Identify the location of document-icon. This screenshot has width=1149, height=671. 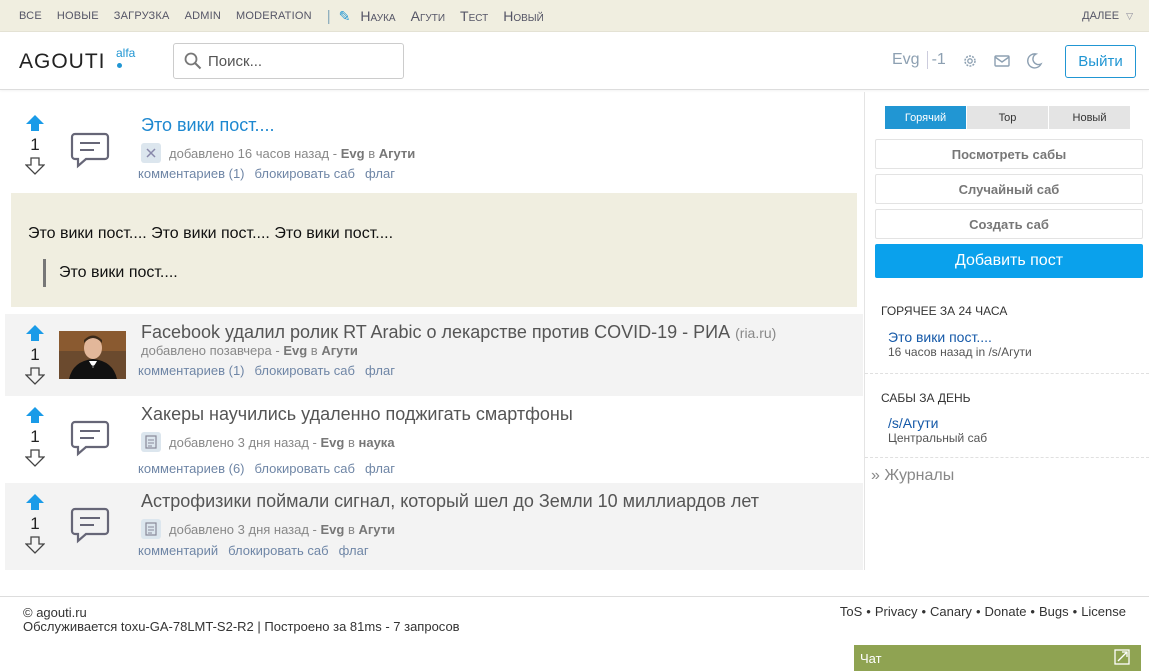
(151, 442).